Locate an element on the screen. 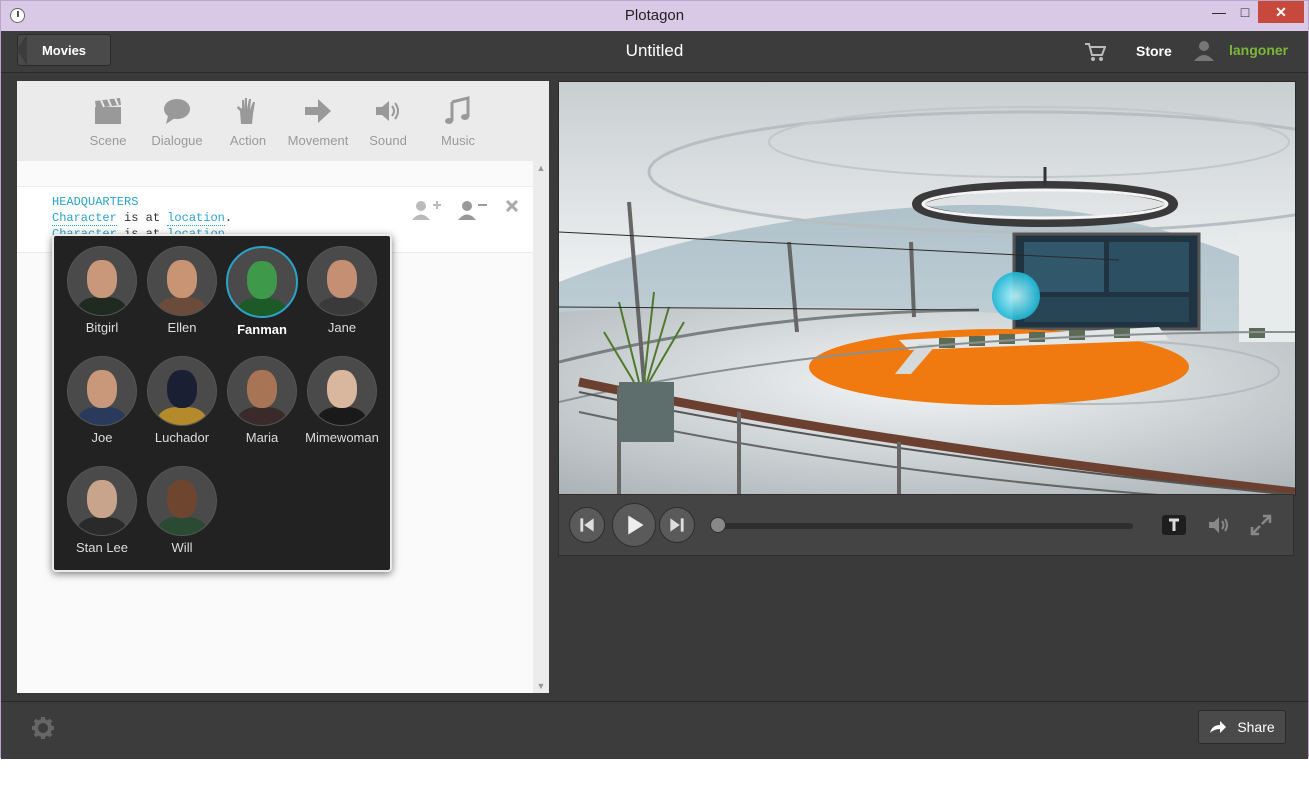  timeline-scrubber is located at coordinates (718, 525).